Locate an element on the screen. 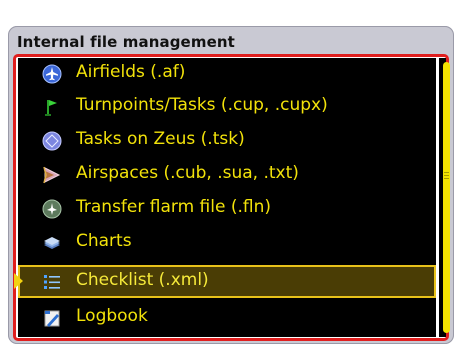 The image size is (462, 351). list-item-charts: Charts is located at coordinates (227, 242).